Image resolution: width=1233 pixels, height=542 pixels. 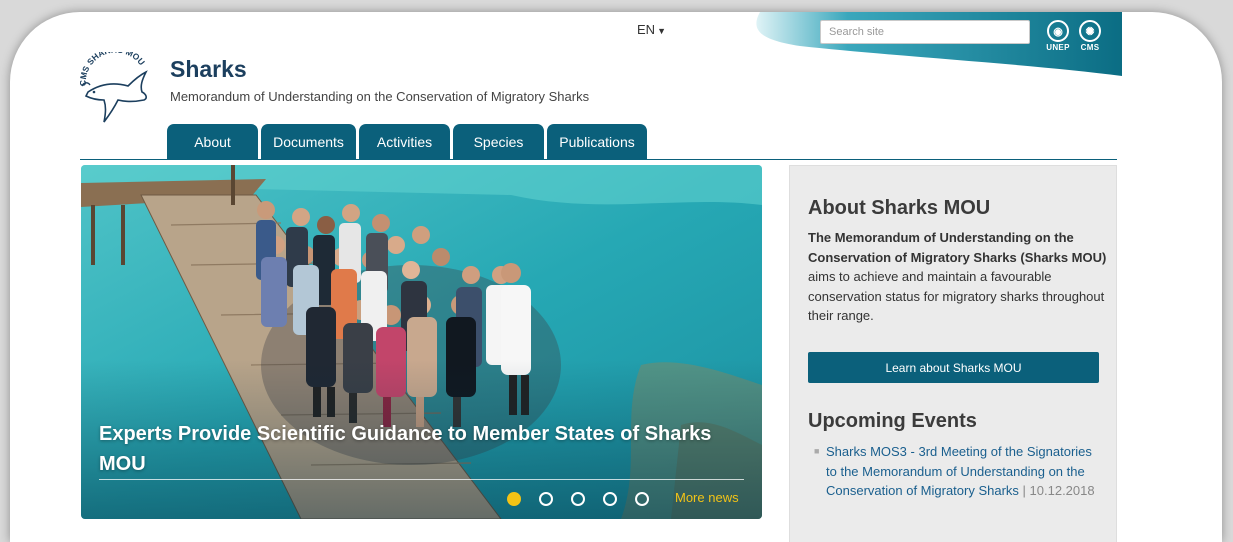 I want to click on hero-divider, so click(x=421, y=479).